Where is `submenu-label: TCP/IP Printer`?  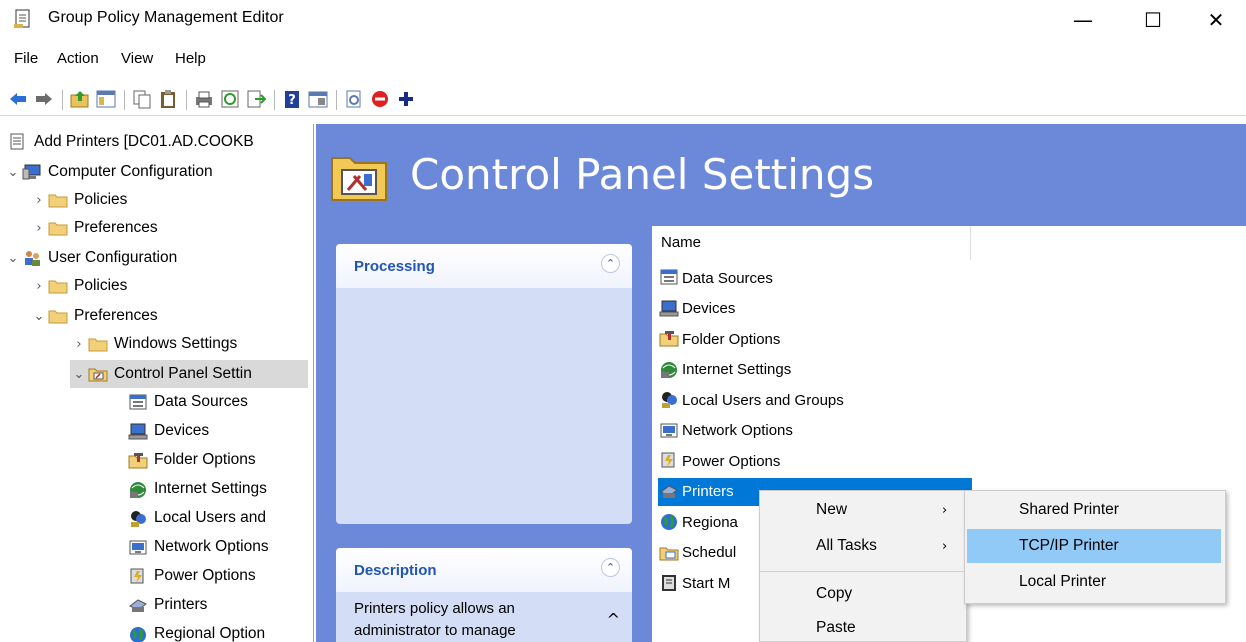 submenu-label: TCP/IP Printer is located at coordinates (1069, 545).